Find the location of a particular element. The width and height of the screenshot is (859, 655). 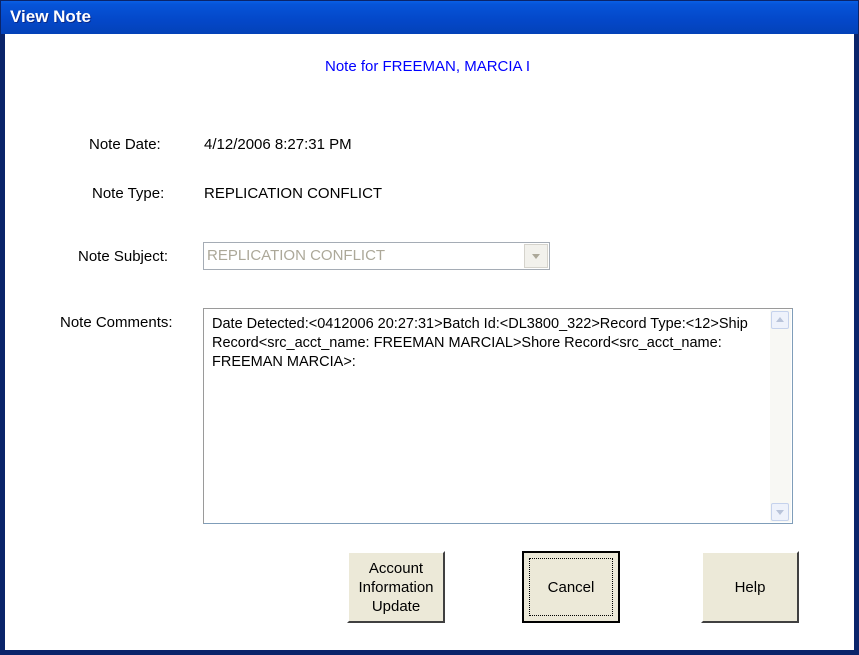

title-bar: View Note is located at coordinates (429, 17).